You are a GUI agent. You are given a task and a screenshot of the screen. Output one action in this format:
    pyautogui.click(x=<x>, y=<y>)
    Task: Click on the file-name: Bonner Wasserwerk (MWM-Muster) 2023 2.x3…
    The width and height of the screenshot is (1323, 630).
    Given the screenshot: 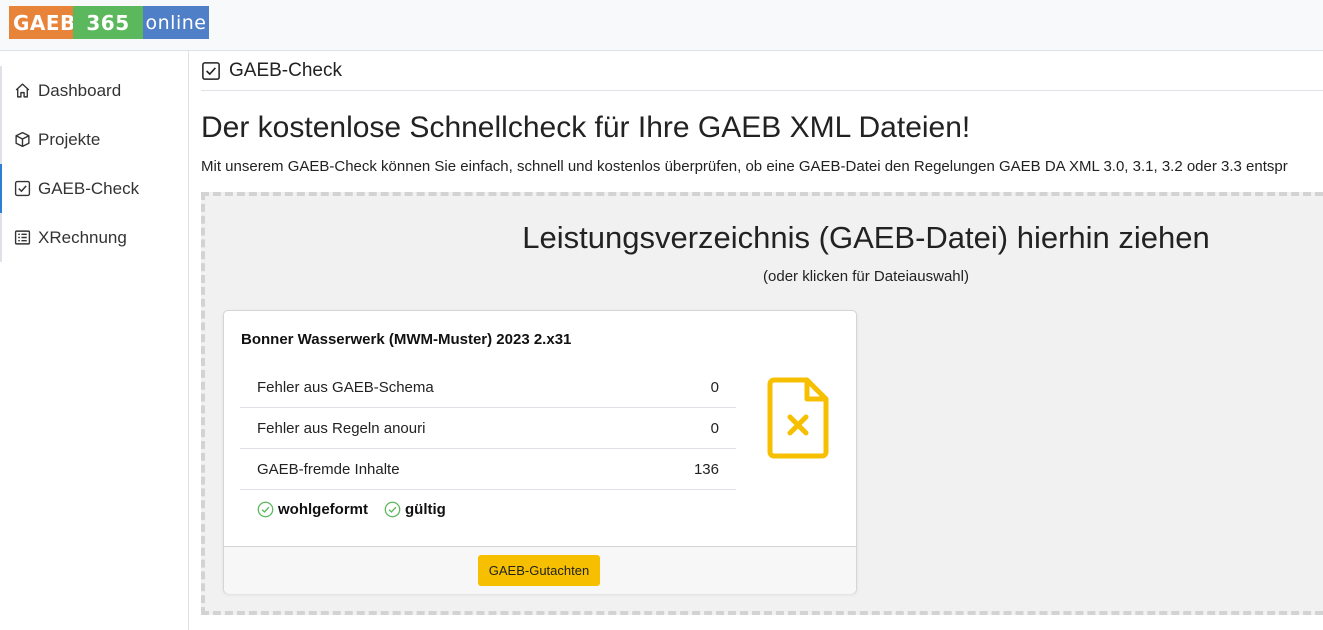 What is the action you would take?
    pyautogui.click(x=406, y=339)
    